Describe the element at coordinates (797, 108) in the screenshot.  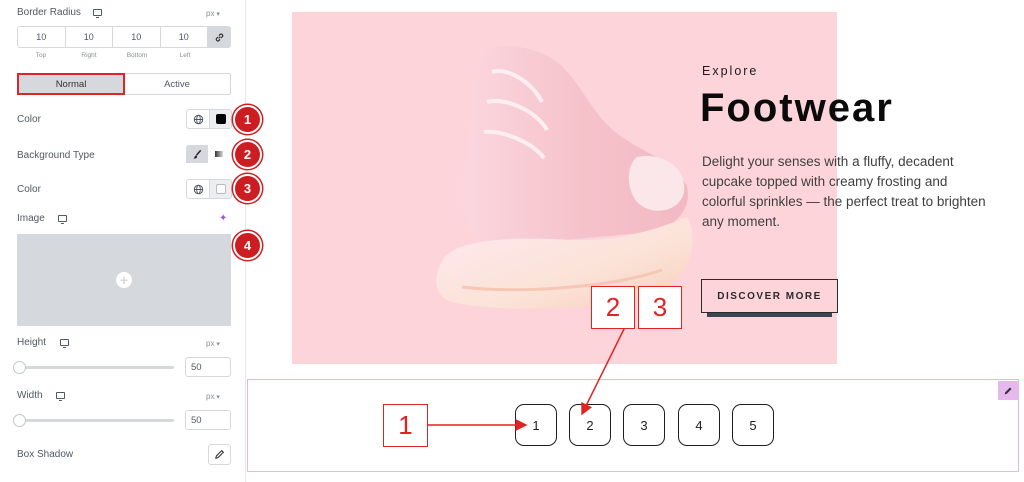
I see `hero-headline: Footwear` at that location.